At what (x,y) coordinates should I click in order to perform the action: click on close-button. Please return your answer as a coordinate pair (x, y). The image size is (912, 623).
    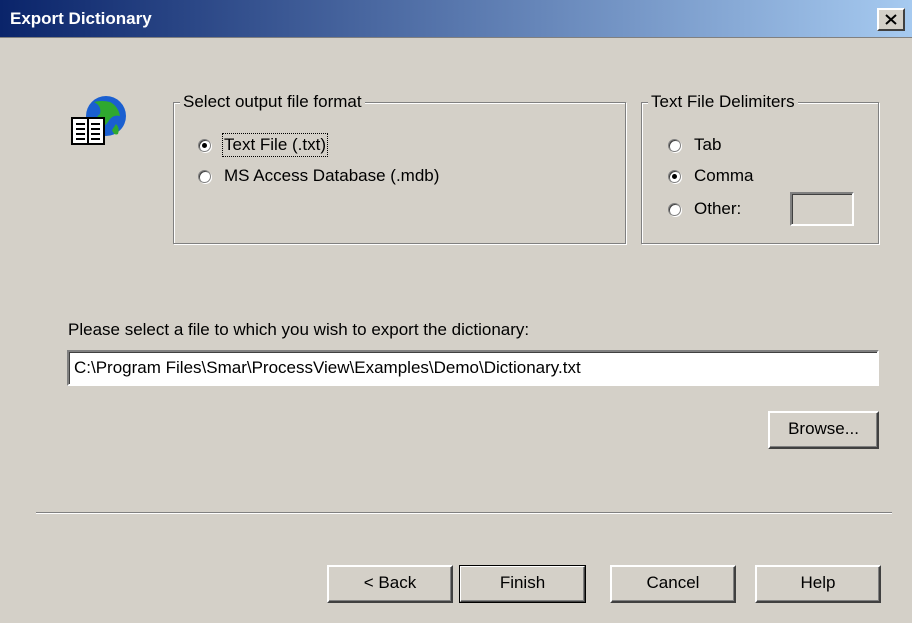
    Looking at the image, I should click on (891, 19).